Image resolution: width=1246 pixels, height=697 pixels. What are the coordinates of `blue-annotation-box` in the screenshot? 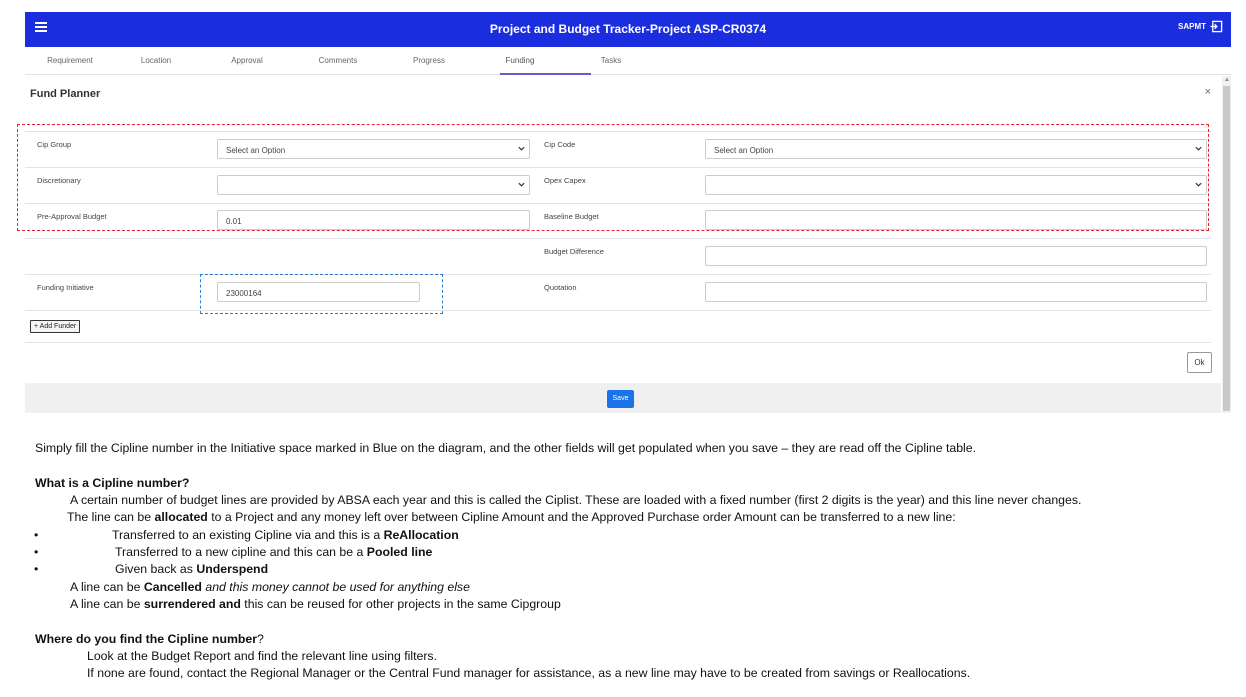 It's located at (321, 294).